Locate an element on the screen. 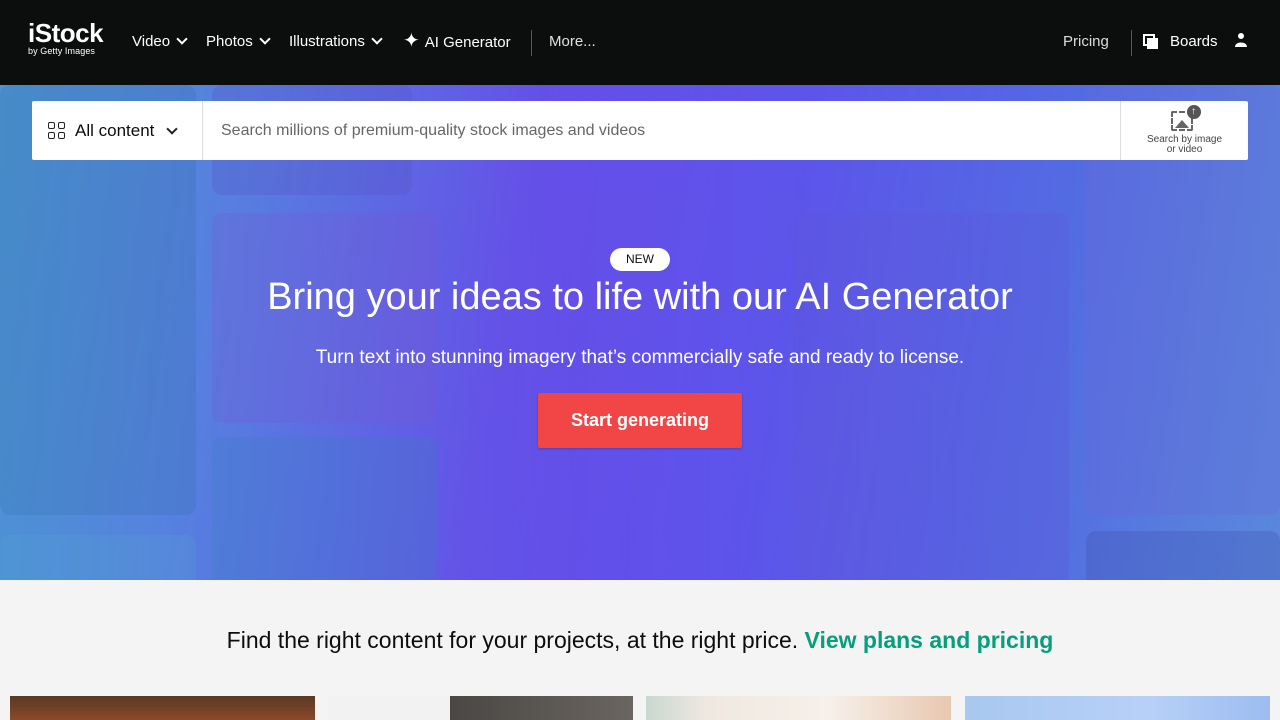 This screenshot has height=720, width=1280. logo-wordmark: iStock is located at coordinates (66, 33).